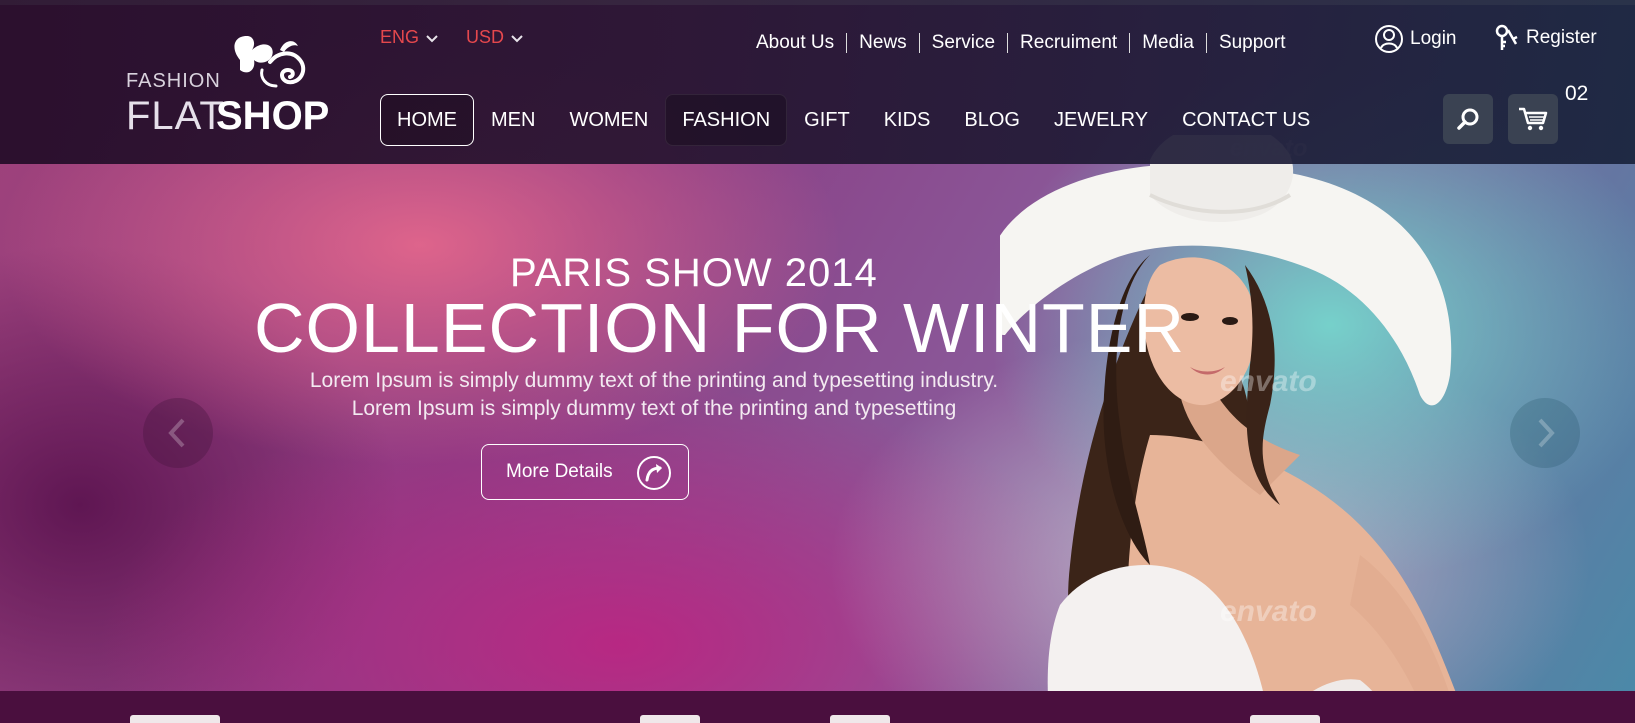 The height and width of the screenshot is (723, 1635). What do you see at coordinates (559, 471) in the screenshot?
I see `more-details-label: More Details` at bounding box center [559, 471].